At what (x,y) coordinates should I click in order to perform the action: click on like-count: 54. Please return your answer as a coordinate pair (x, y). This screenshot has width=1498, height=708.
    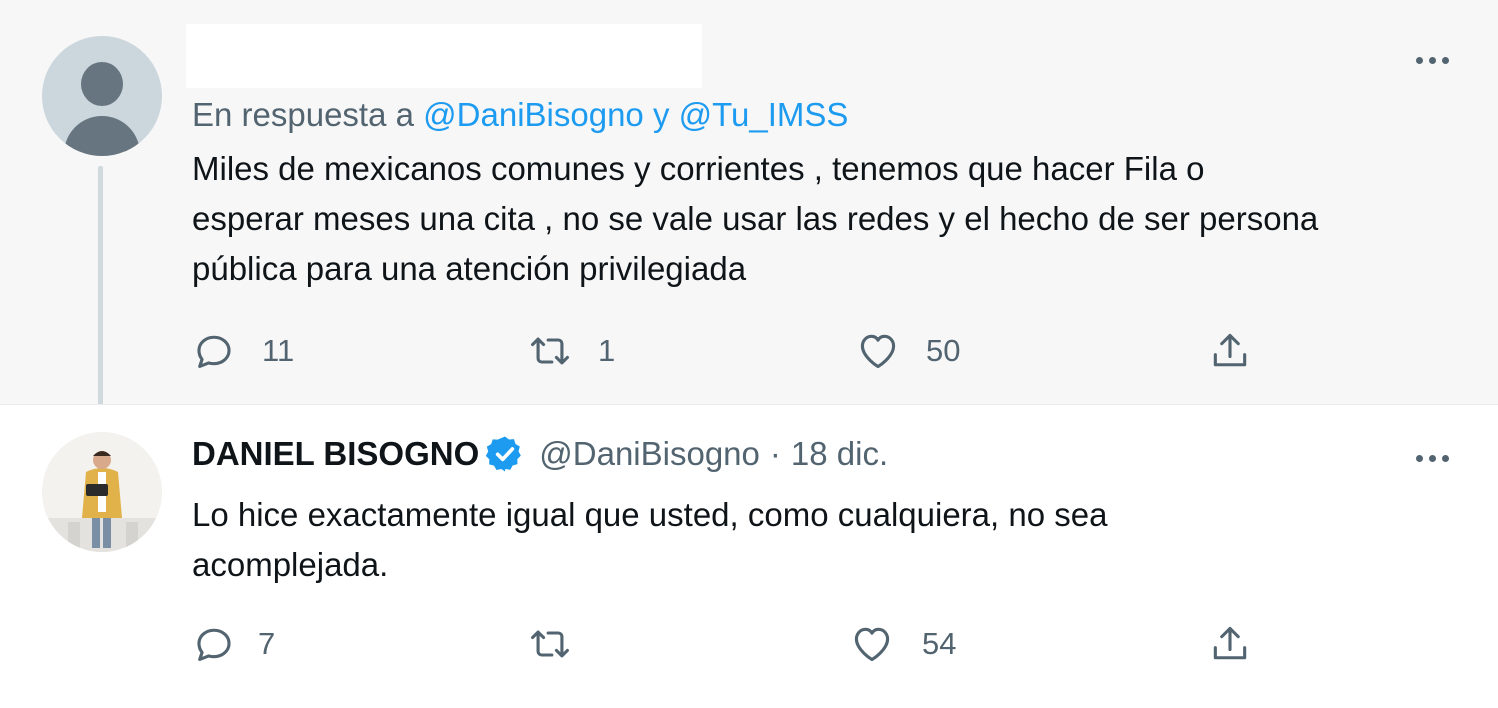
    Looking at the image, I should click on (939, 643).